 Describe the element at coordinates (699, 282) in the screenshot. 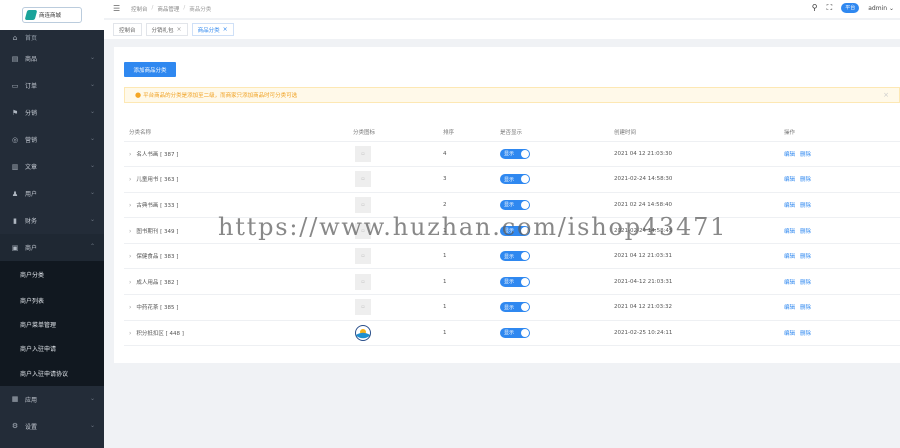

I see `created-time-cell: 2021-04-12 21:03:31` at that location.